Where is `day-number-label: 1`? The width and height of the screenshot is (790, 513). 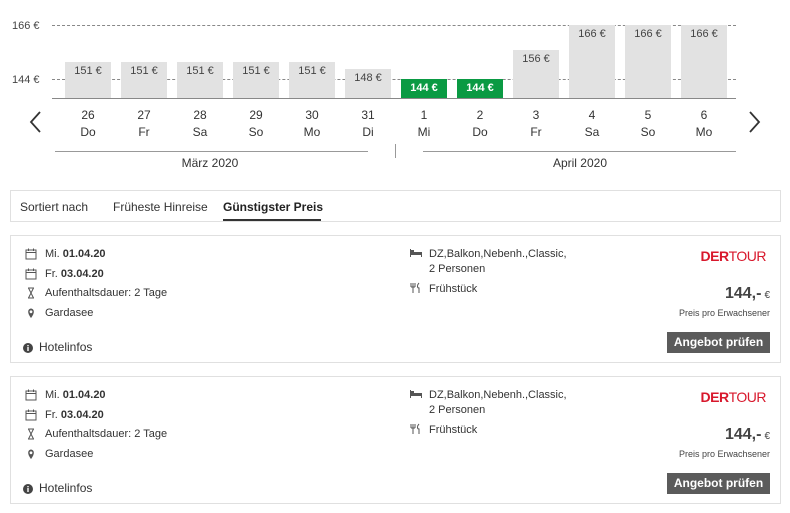
day-number-label: 1 is located at coordinates (424, 115).